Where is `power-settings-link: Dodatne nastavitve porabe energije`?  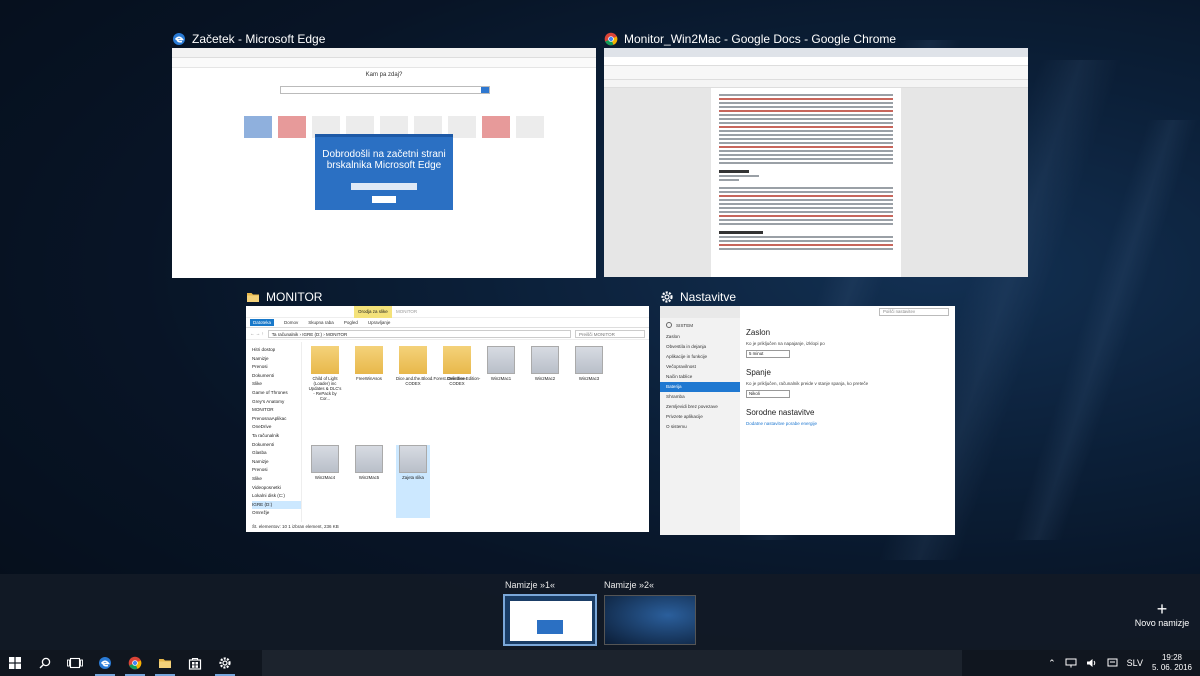 power-settings-link: Dodatne nastavitve porabe energije is located at coordinates (847, 423).